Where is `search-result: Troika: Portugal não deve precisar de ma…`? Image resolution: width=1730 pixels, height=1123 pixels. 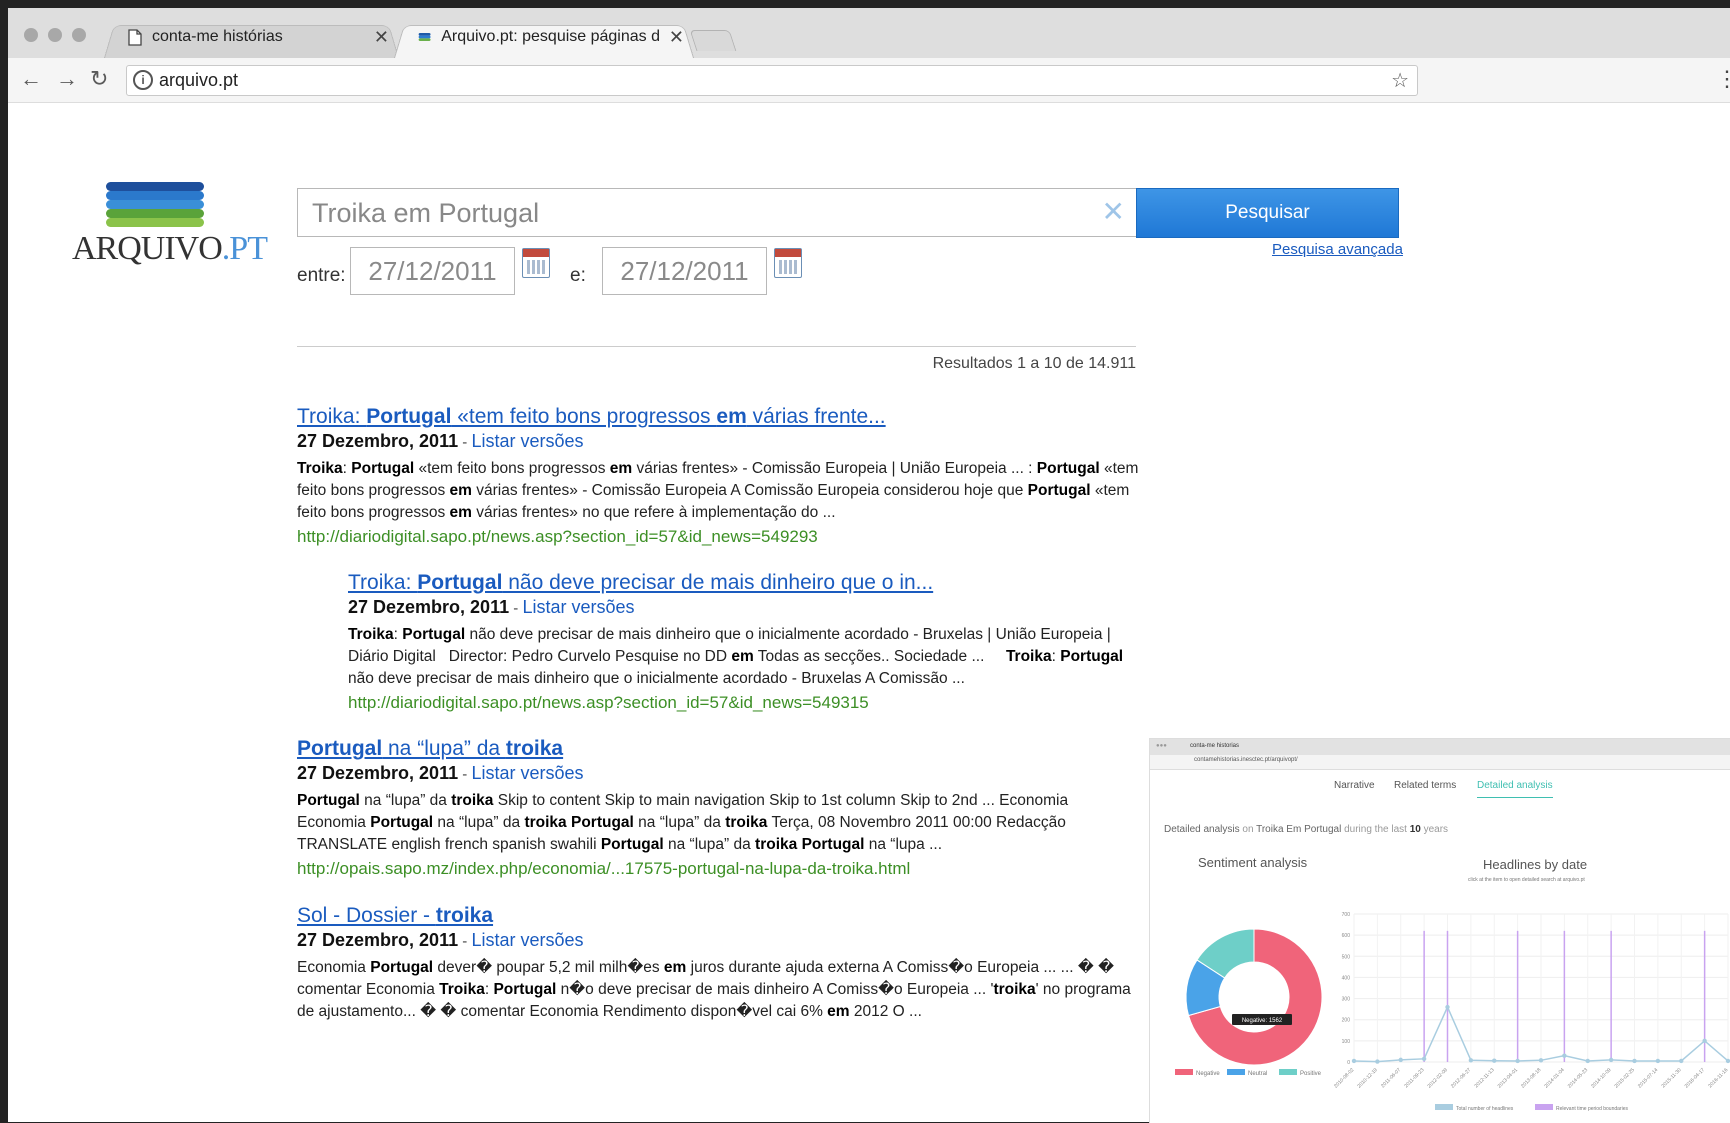
search-result: Troika: Portugal não deve precisar de ma… is located at coordinates (743, 642).